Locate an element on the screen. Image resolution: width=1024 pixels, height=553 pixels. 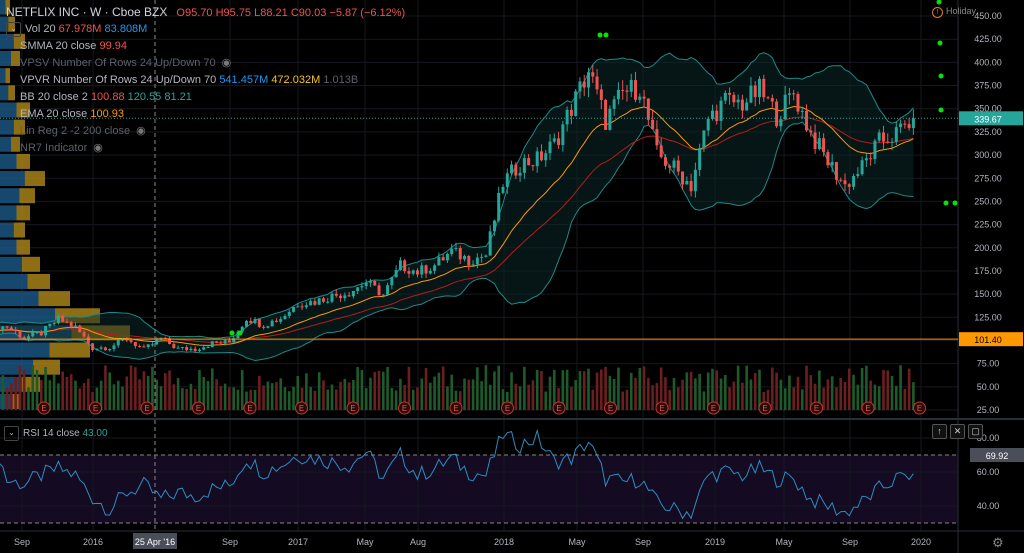
price-tick: 425.00 is located at coordinates (988, 39).